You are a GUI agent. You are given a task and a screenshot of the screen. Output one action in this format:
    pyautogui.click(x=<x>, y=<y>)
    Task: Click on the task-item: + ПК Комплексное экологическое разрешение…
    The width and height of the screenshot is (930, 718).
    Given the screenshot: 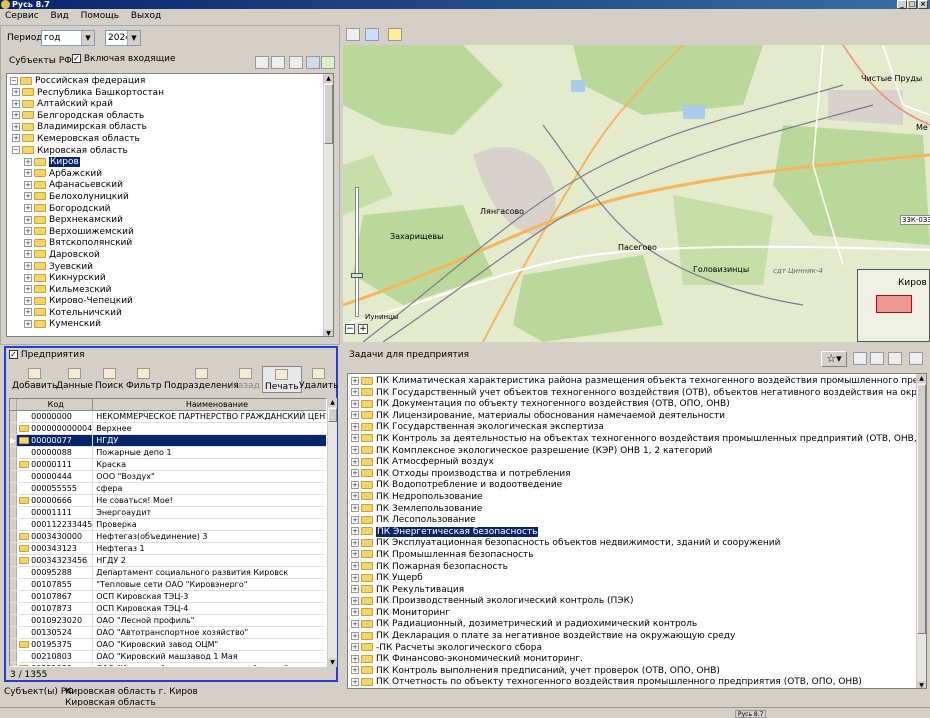 What is the action you would take?
    pyautogui.click(x=638, y=452)
    